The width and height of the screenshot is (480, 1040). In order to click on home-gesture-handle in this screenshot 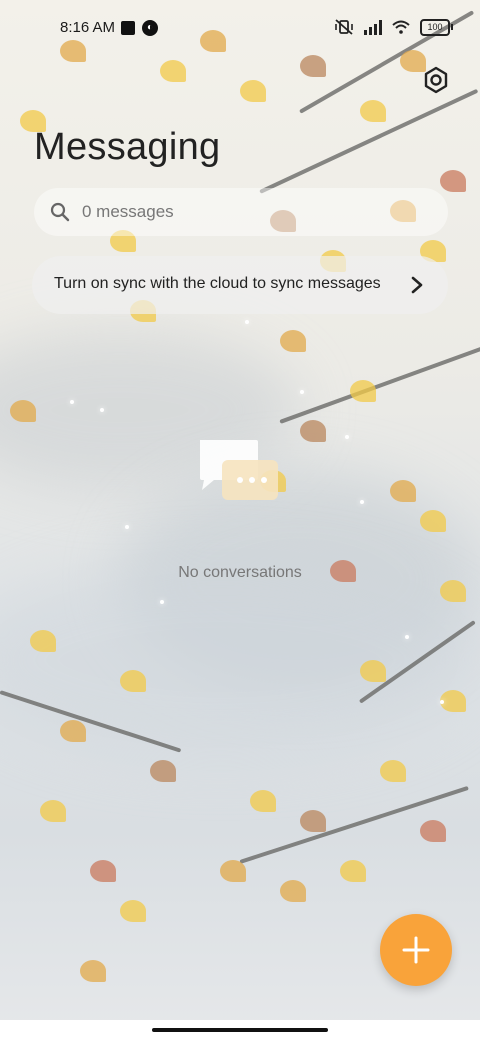, I will do `click(240, 1030)`.